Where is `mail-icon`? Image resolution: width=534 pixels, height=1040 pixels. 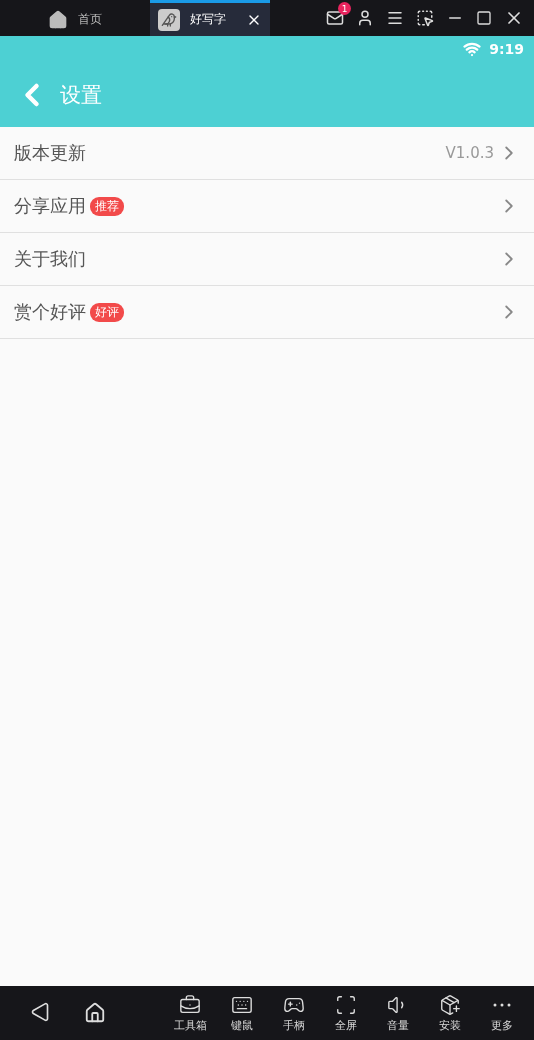
mail-icon is located at coordinates (335, 18).